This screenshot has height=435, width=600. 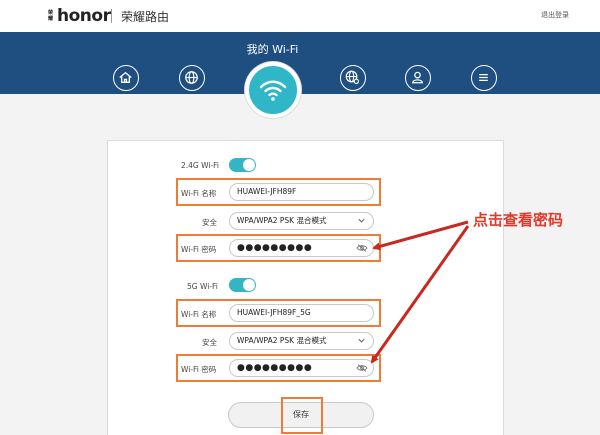 I want to click on top-header: 荣耀 honor 荣耀路由 退出登录, so click(x=300, y=16).